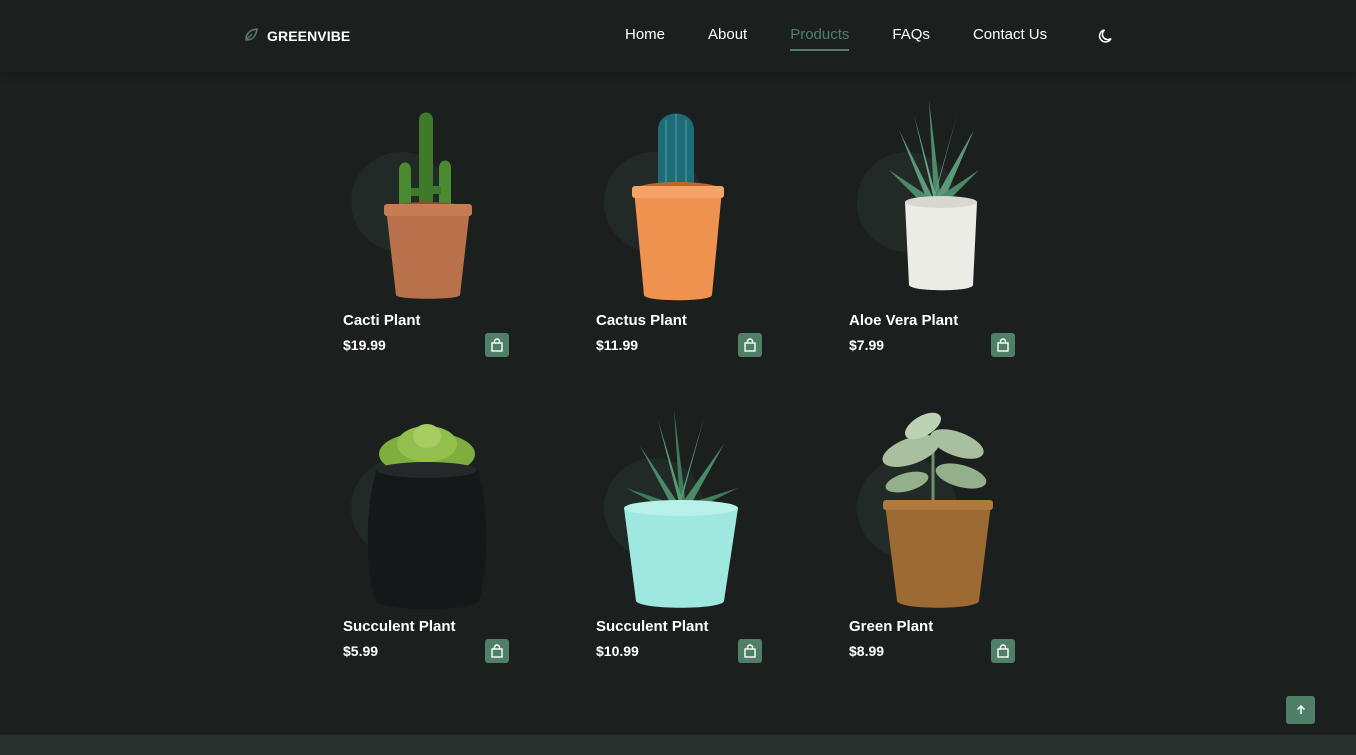  I want to click on scroll-to-top-button, so click(1300, 710).